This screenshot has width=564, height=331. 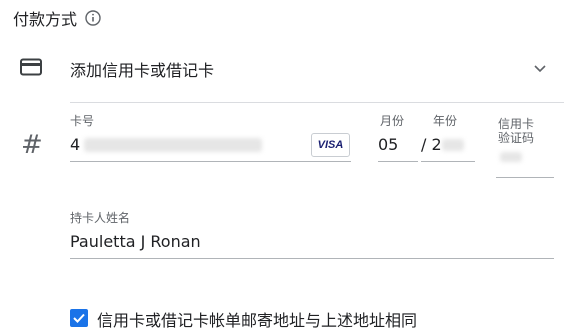 I want to click on same-address-checkbox, so click(x=79, y=318).